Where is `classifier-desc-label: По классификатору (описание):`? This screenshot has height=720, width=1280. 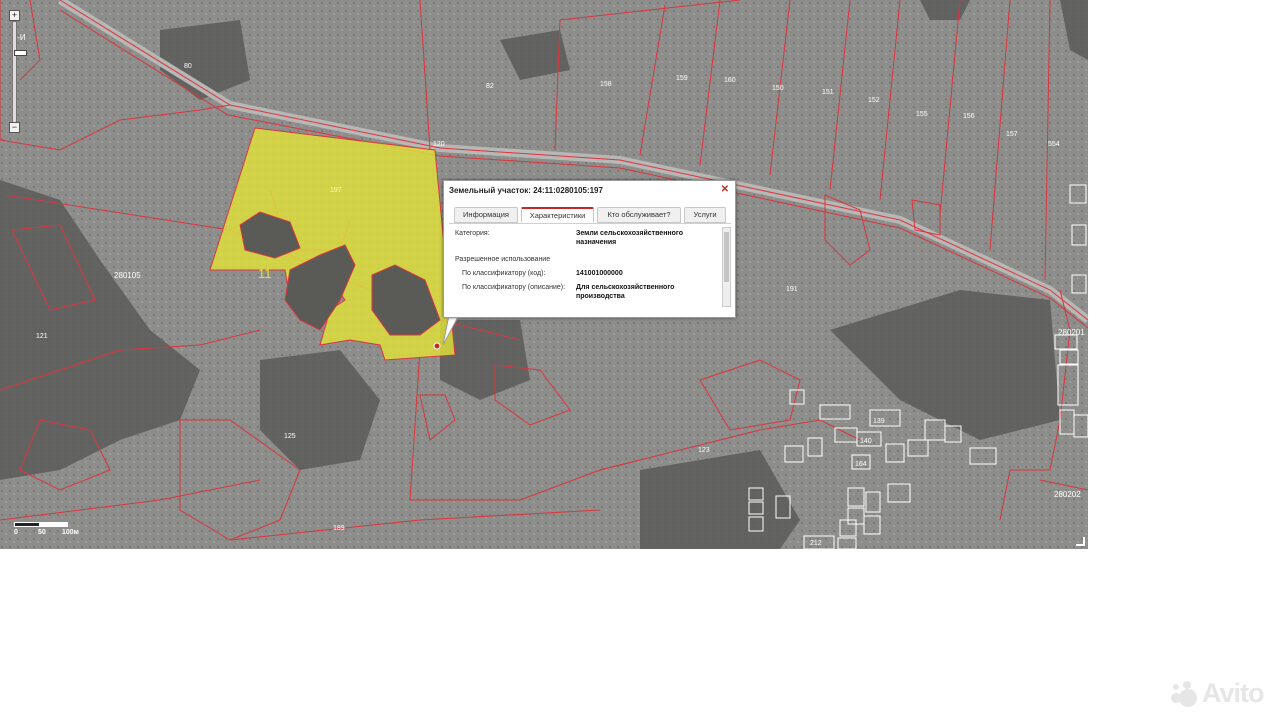
classifier-desc-label: По классификатору (описание): is located at coordinates (514, 287).